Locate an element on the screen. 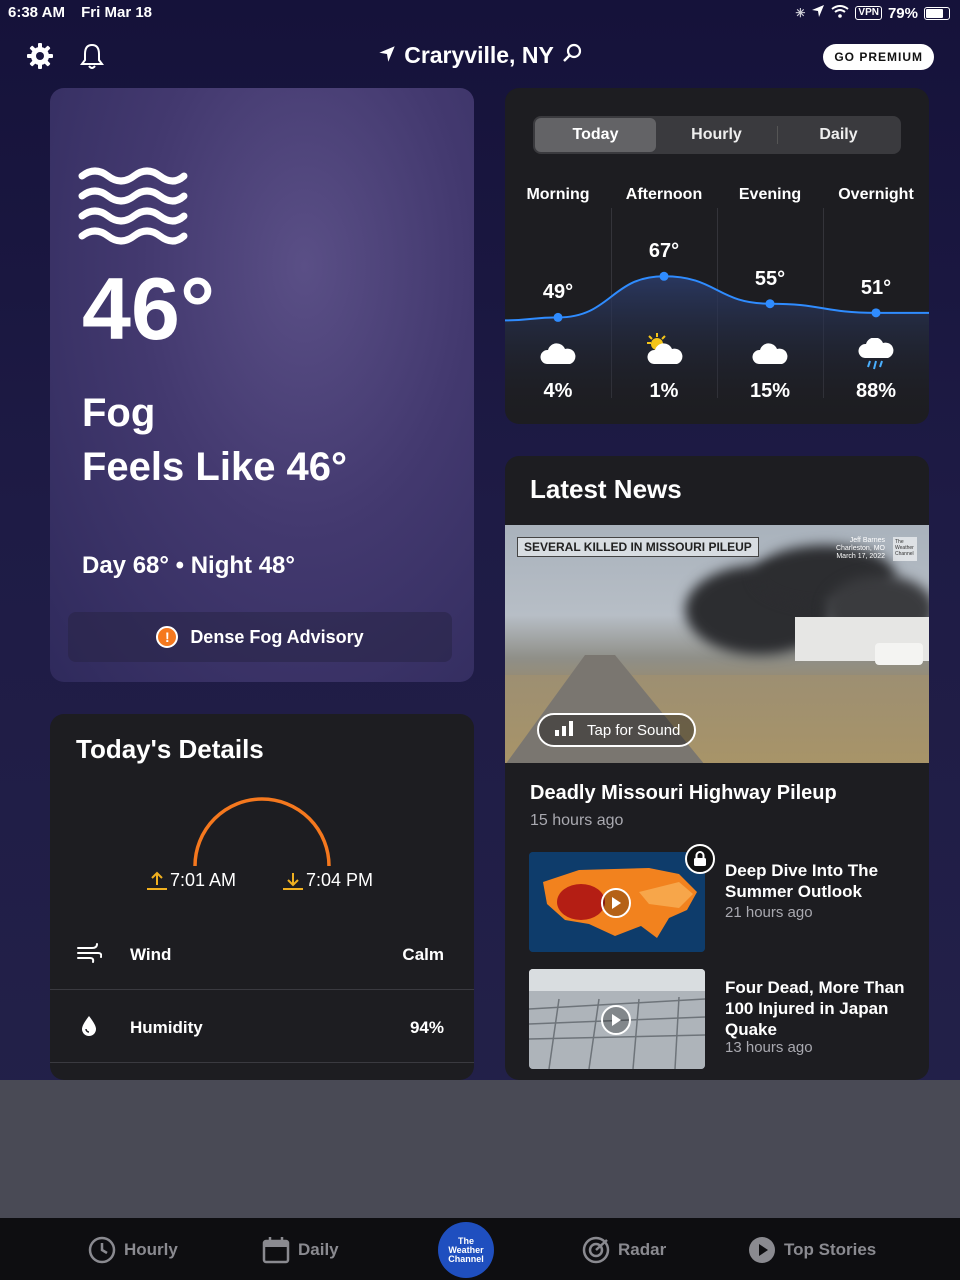  condition-block: Fog Feels Like 46° is located at coordinates (214, 440).